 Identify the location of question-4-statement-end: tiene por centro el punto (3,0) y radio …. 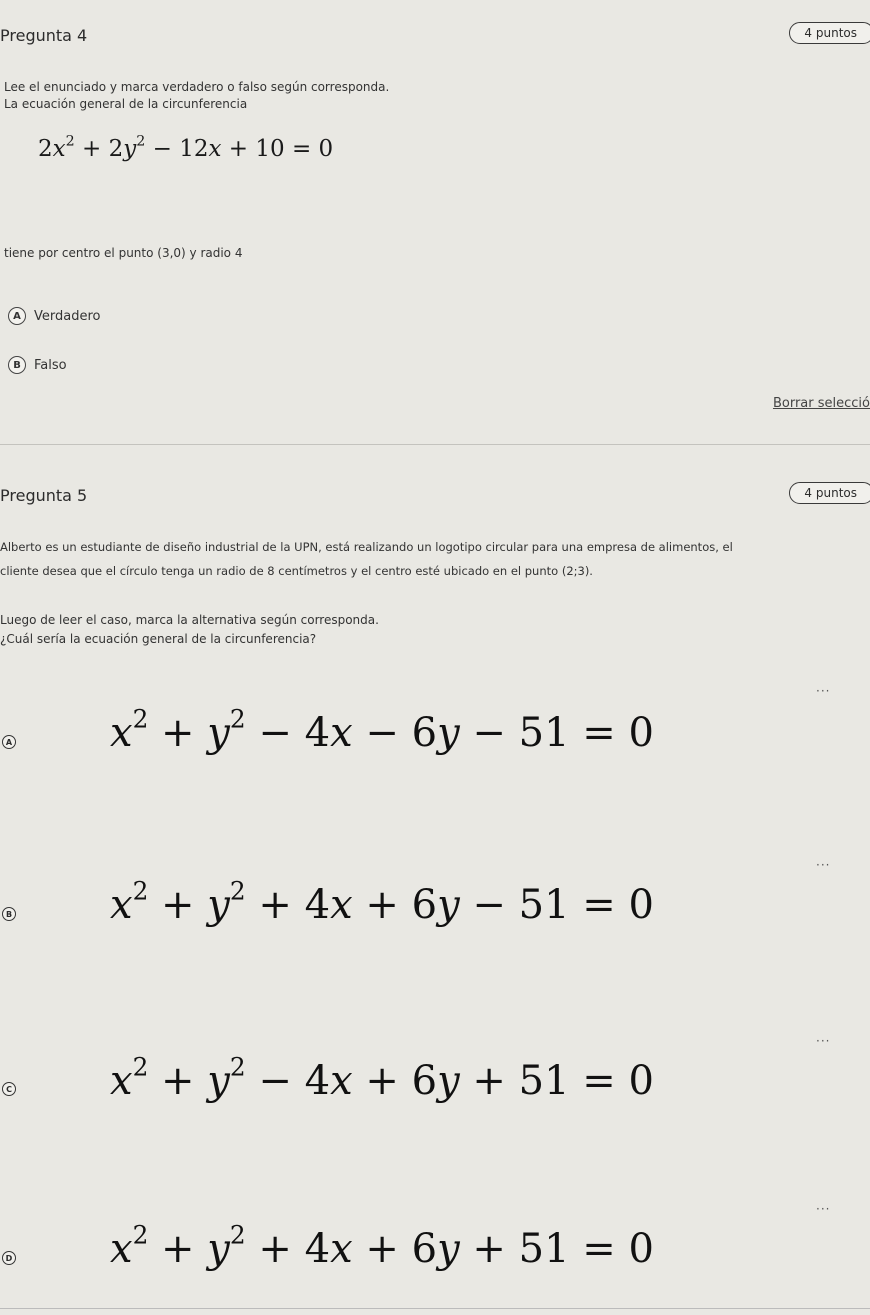
(123, 253).